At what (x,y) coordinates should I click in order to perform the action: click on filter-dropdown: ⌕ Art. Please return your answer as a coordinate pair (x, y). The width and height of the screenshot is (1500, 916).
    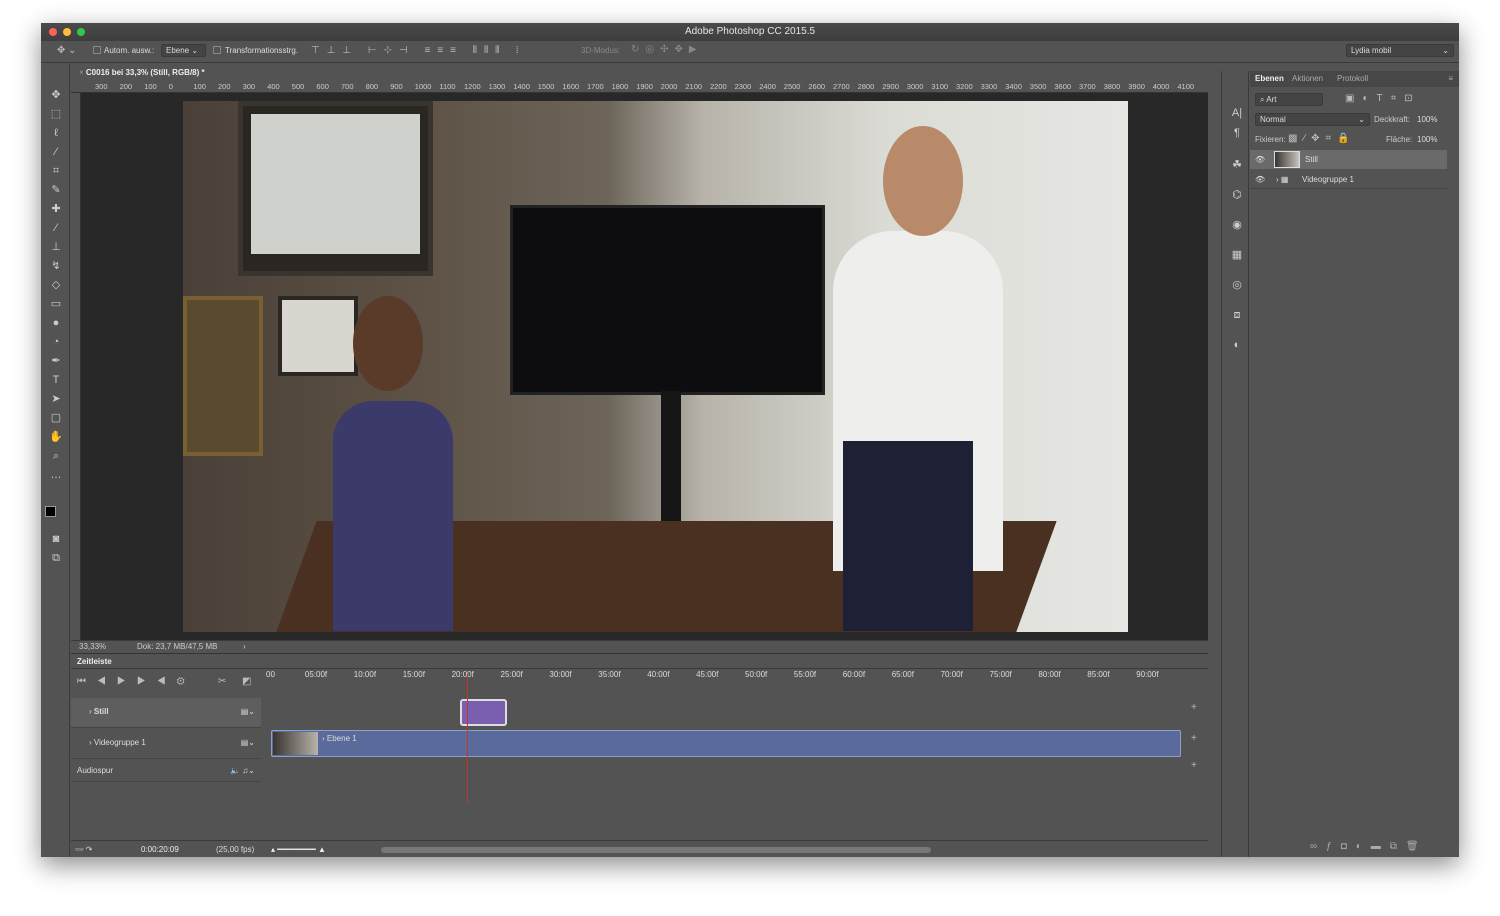
    Looking at the image, I should click on (1289, 99).